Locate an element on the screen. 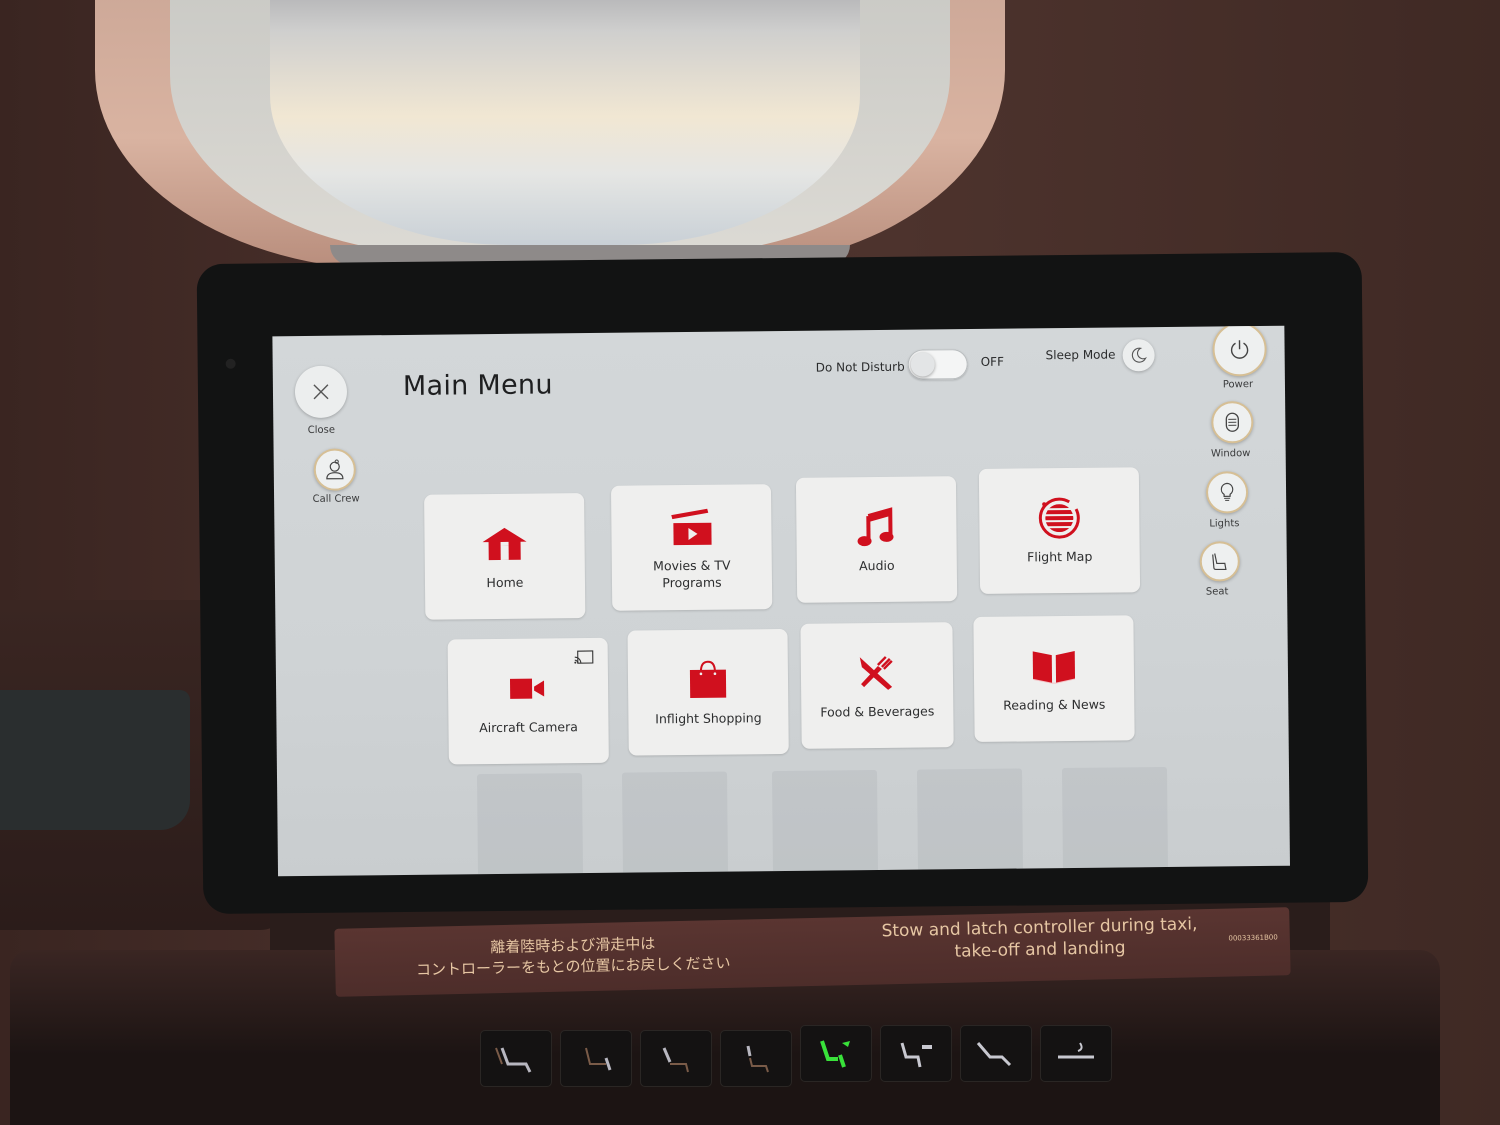  seat-lounge-icon is located at coordinates (994, 1053).